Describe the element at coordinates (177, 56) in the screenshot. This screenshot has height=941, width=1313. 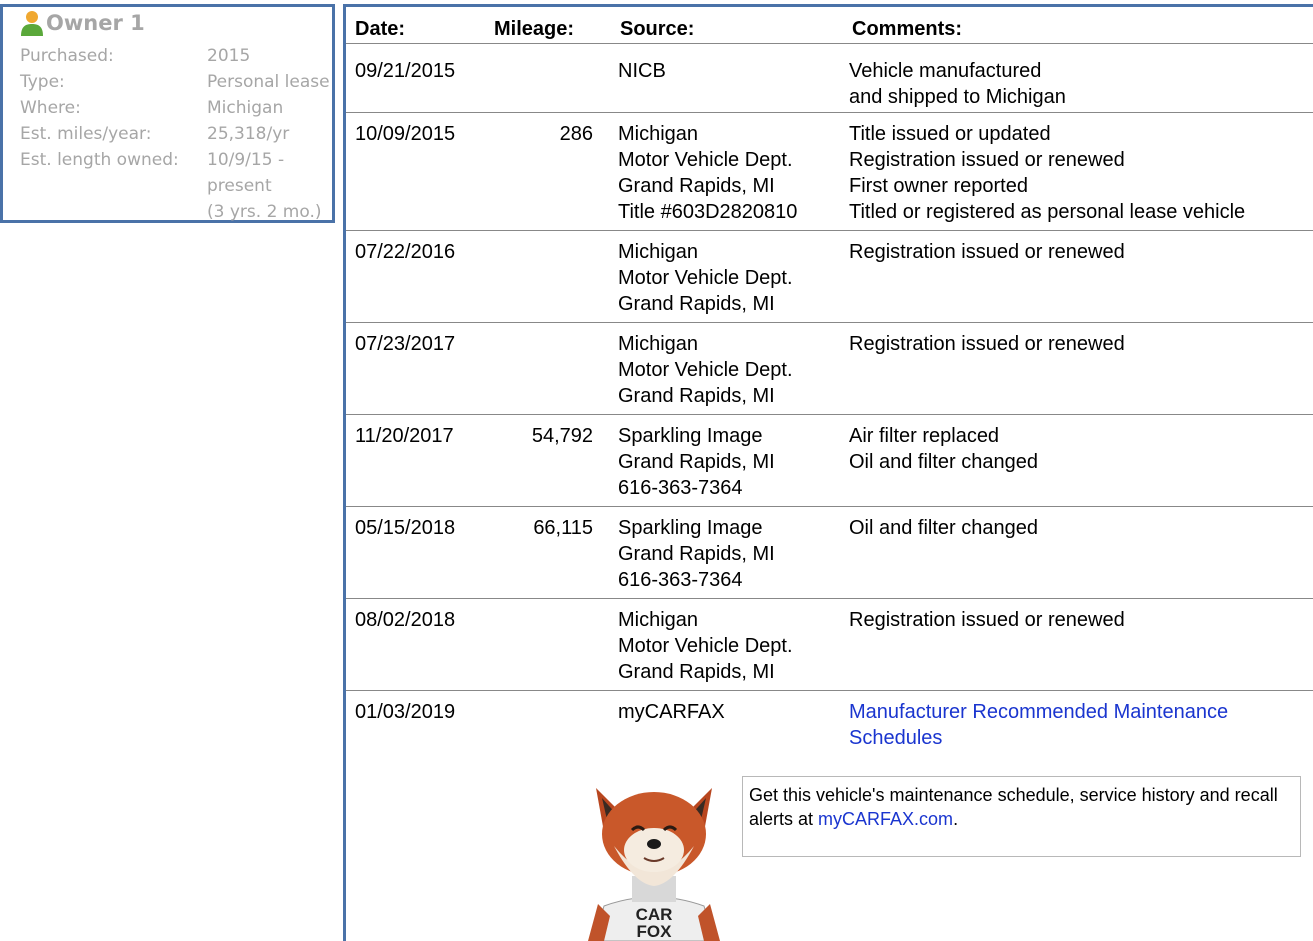
I see `owner-field-row: Purchased: 2015` at that location.